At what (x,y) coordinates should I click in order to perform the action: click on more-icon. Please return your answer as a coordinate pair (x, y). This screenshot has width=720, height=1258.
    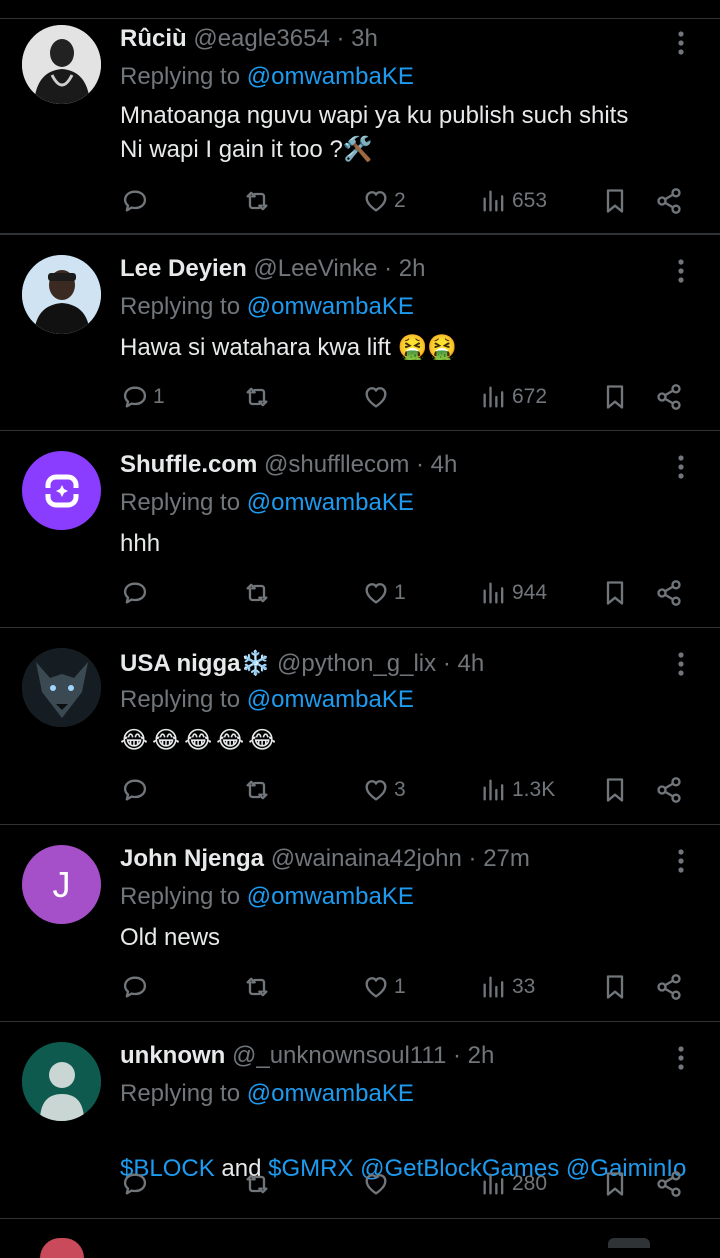
    Looking at the image, I should click on (681, 664).